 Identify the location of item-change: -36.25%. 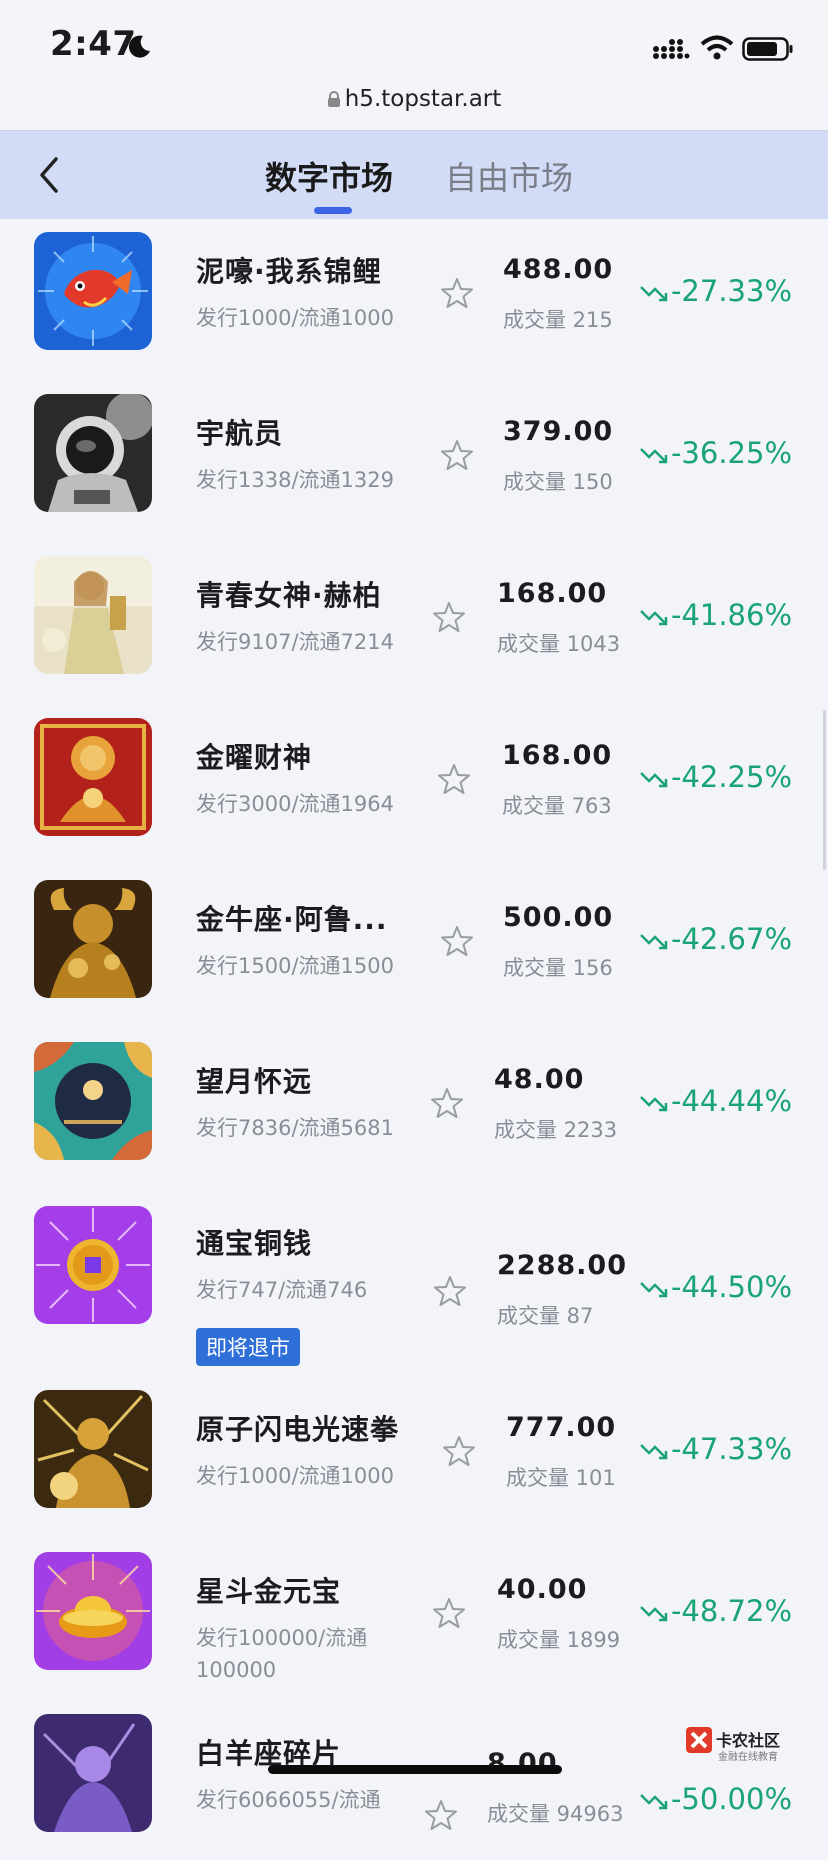
(715, 453).